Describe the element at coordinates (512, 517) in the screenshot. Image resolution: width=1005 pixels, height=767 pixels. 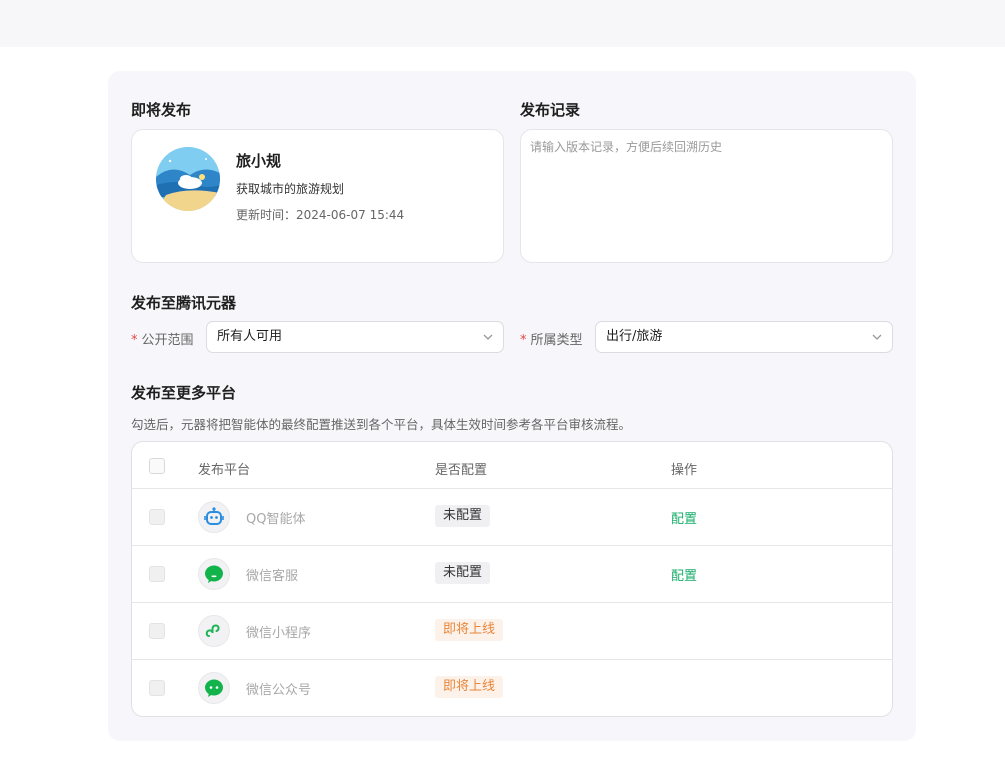
I see `table-row: QQ智能体 未配置 配置` at that location.